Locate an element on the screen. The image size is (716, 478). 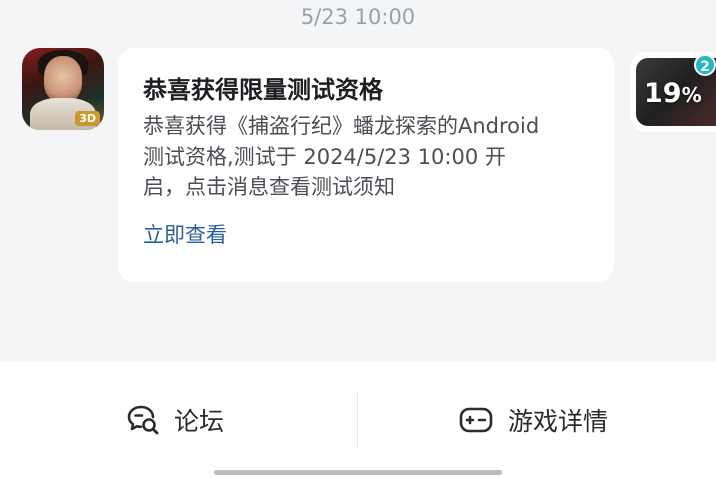
progress-percent: 19% is located at coordinates (673, 93).